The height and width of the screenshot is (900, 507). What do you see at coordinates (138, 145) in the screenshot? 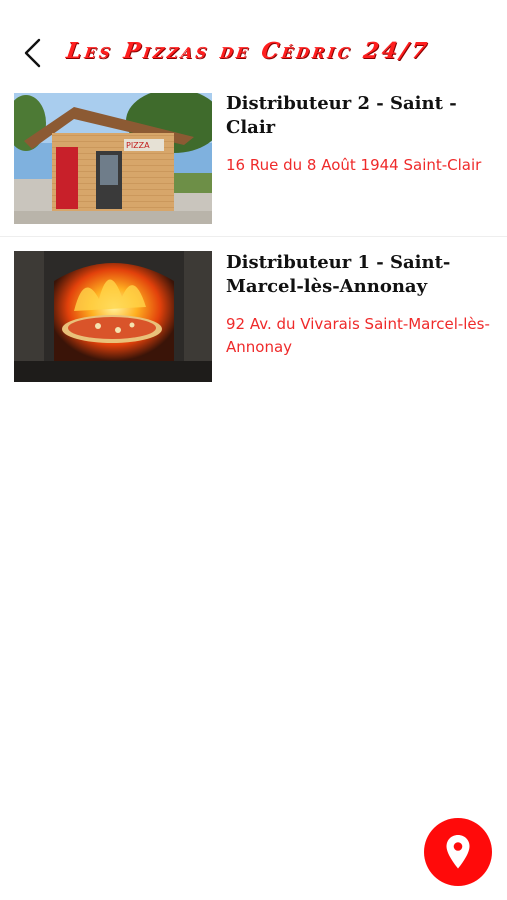
I see `svg-text: PIZZA` at bounding box center [138, 145].